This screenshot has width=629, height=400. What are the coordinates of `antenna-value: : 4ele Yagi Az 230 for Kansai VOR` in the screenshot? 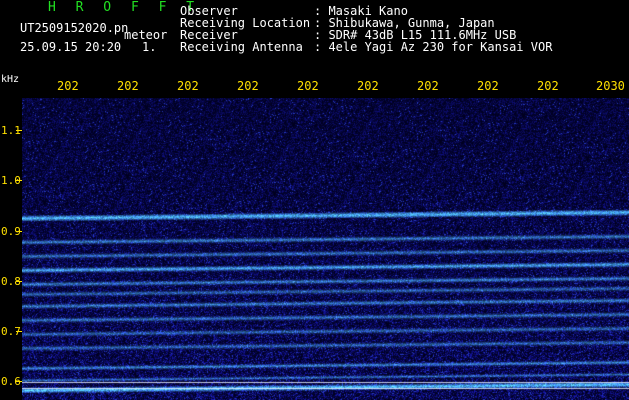 It's located at (433, 47).